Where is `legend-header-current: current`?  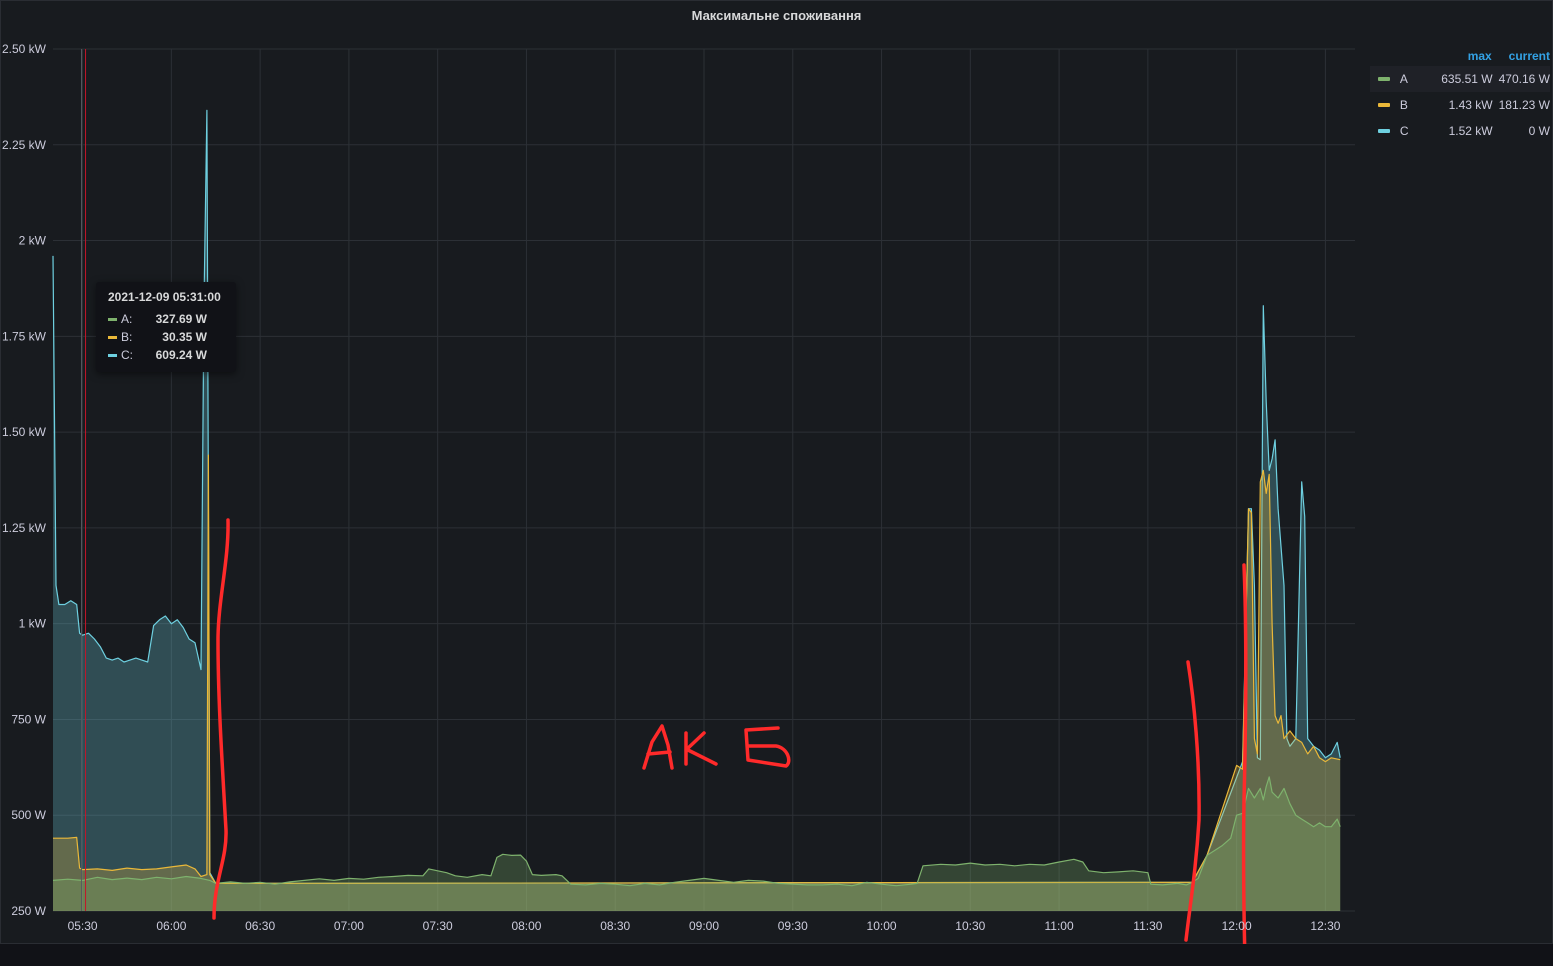
legend-header-current: current is located at coordinates (1521, 56).